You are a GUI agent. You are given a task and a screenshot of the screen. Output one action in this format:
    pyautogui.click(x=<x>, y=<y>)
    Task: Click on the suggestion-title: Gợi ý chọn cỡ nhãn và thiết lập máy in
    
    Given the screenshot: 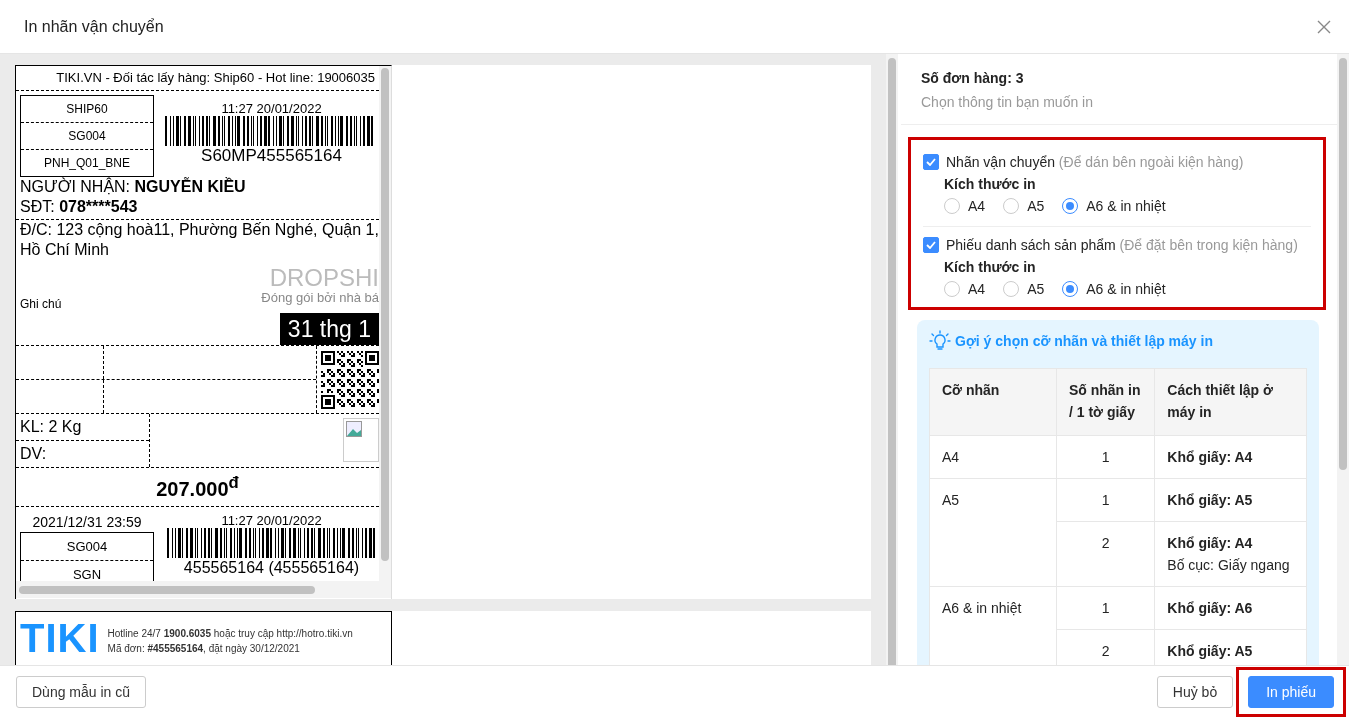 What is the action you would take?
    pyautogui.click(x=1084, y=341)
    